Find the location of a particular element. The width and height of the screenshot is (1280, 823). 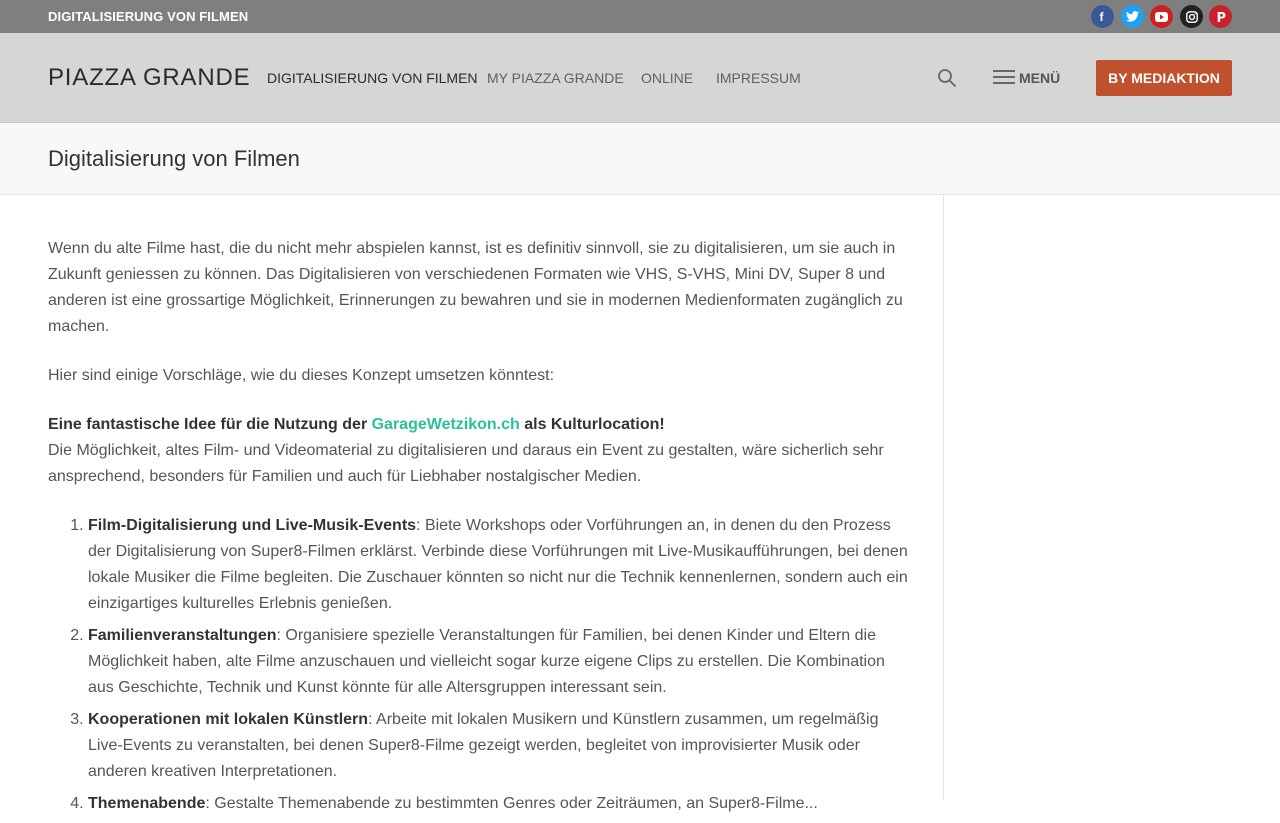

youtube-icon is located at coordinates (1161, 16).